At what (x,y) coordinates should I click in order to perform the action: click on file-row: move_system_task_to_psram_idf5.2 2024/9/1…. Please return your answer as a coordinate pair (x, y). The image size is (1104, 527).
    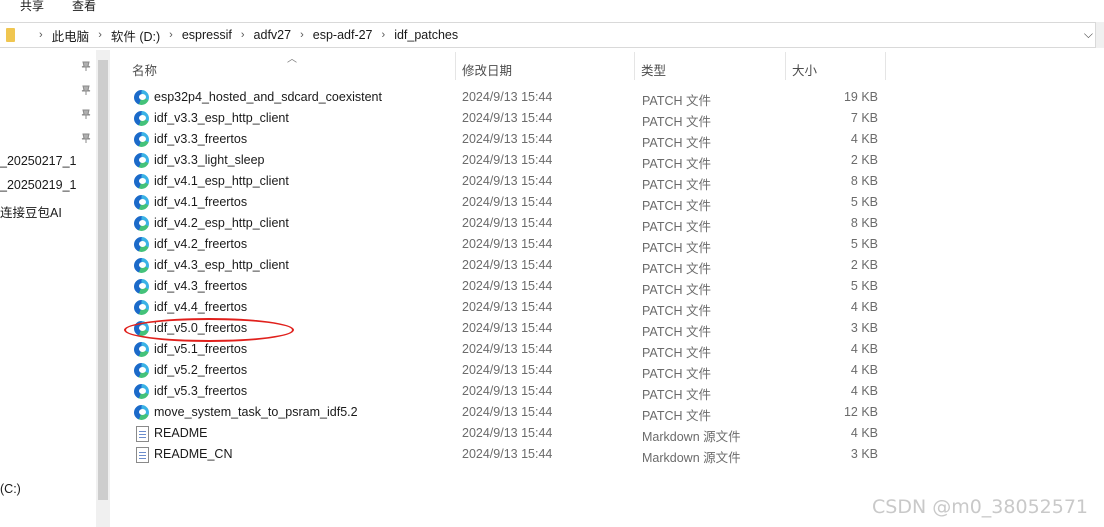
    Looking at the image, I should click on (505, 412).